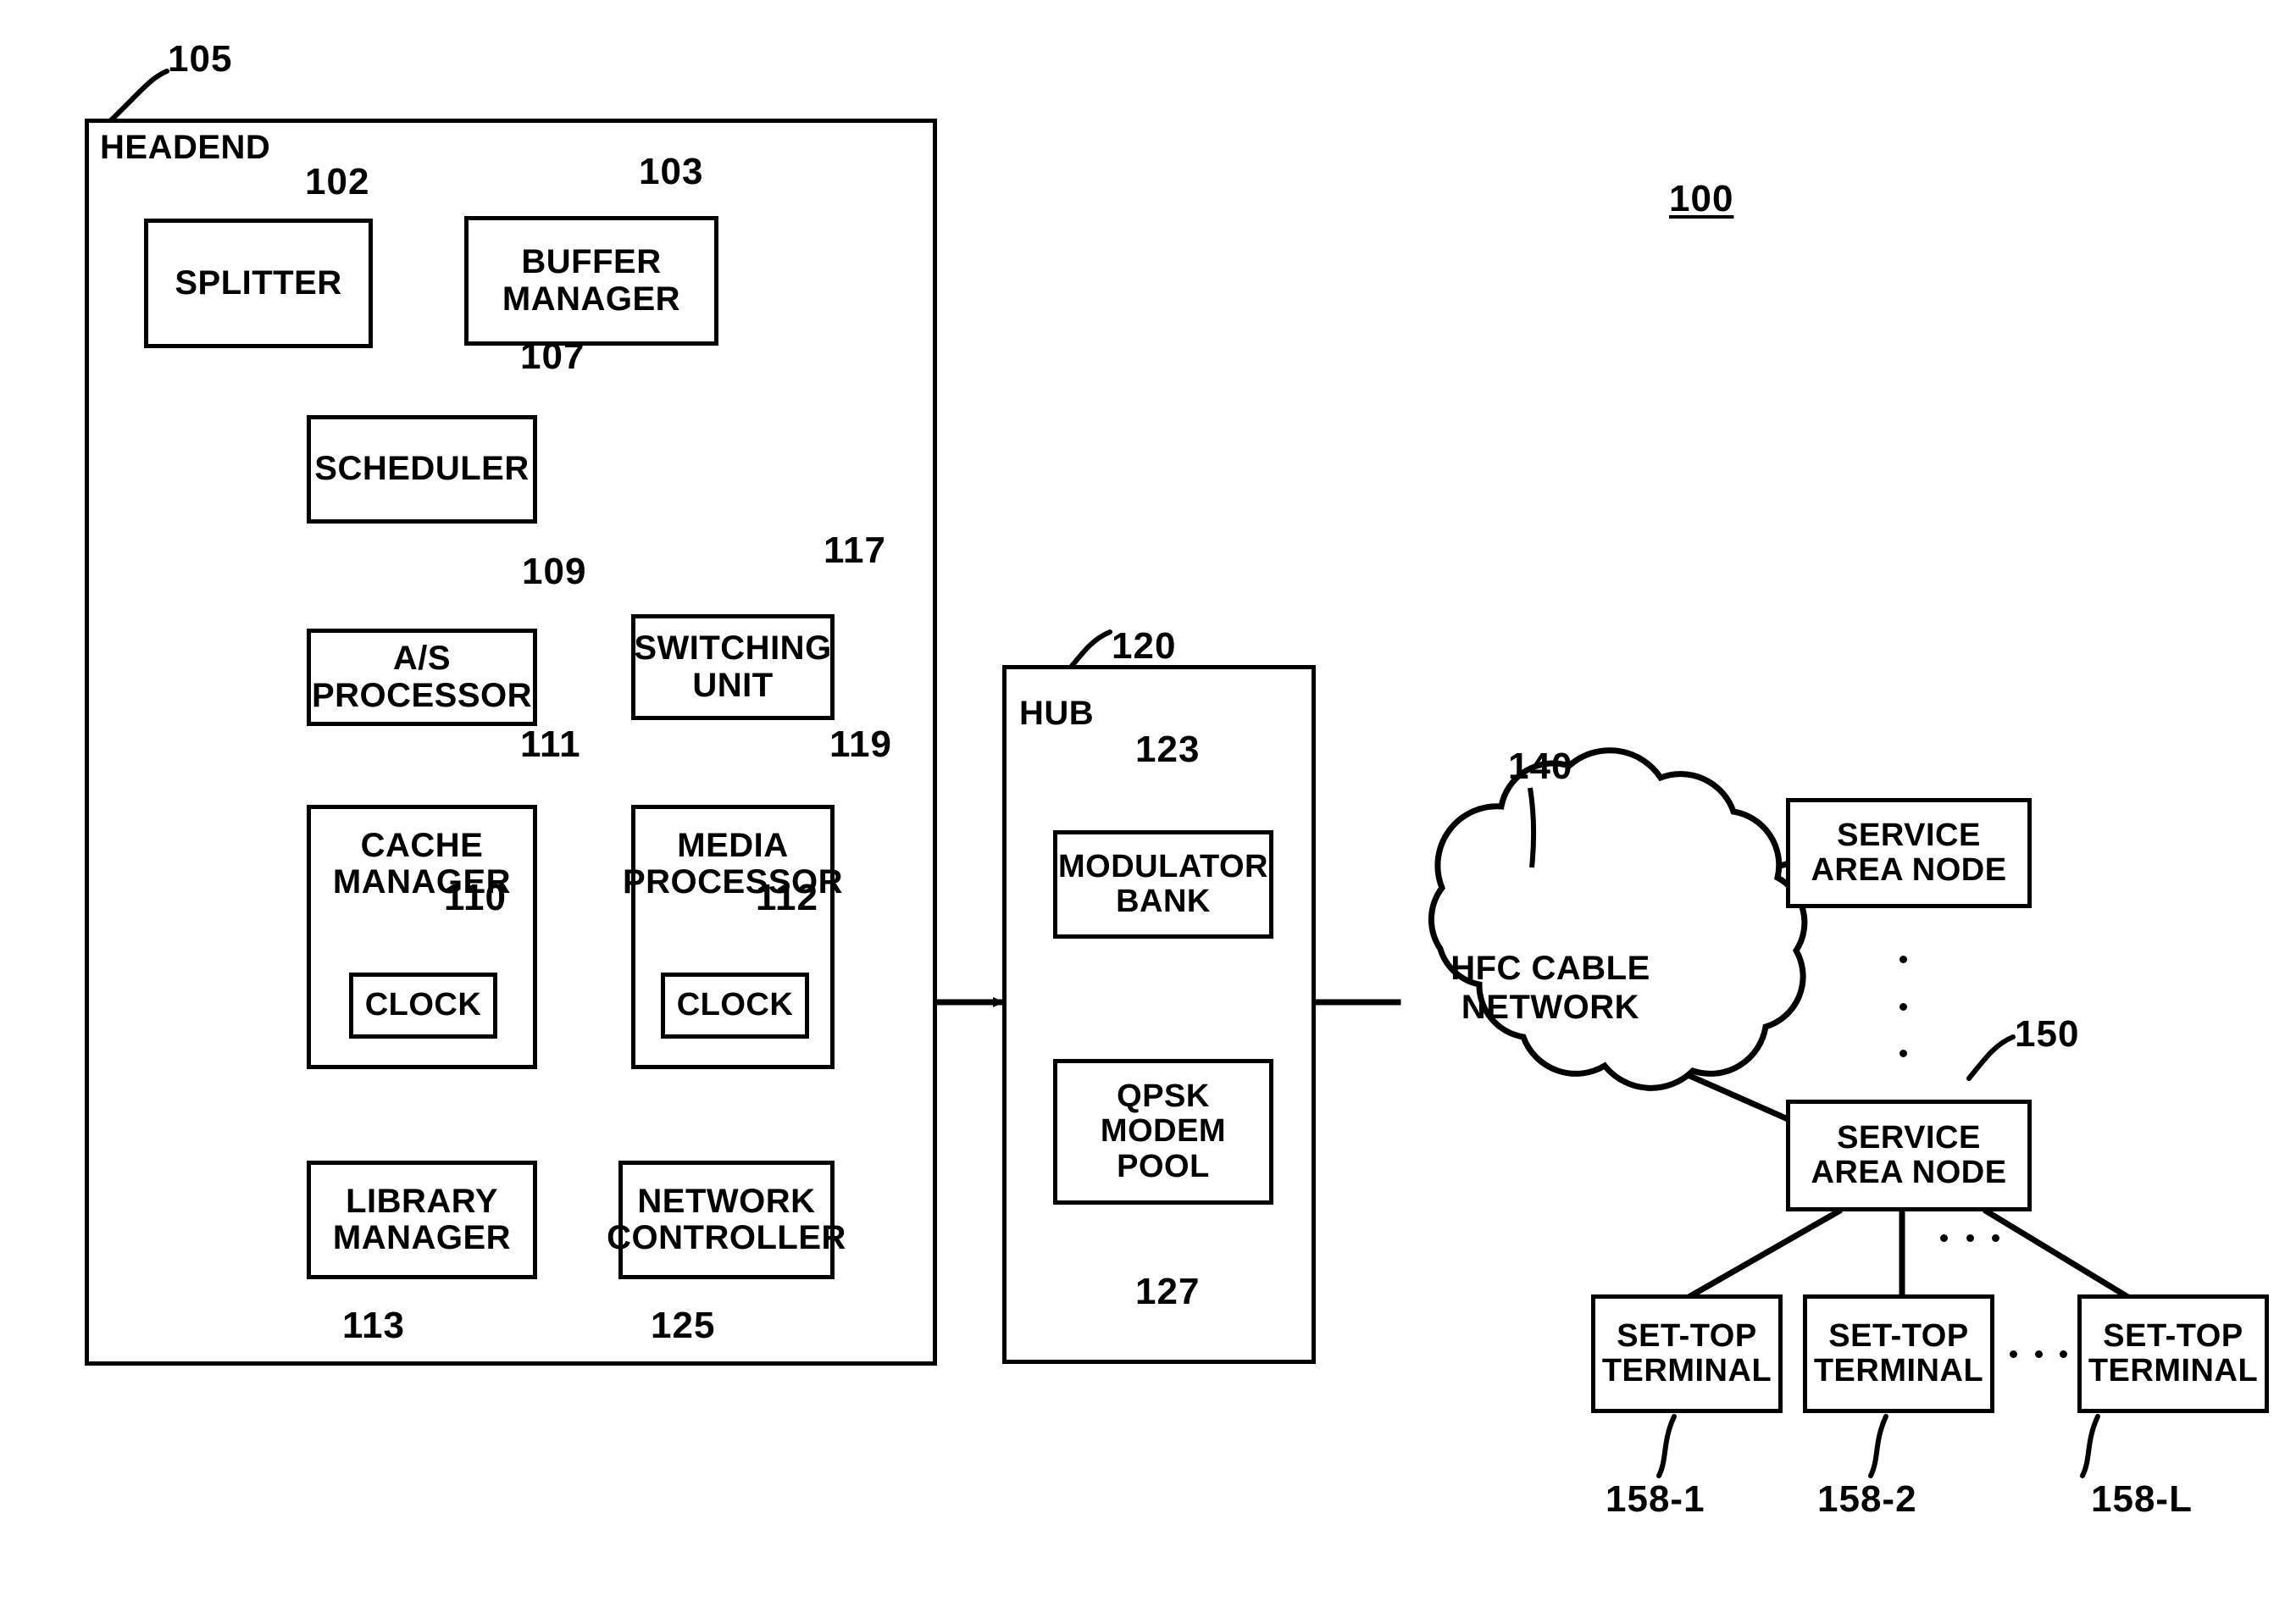  What do you see at coordinates (1898, 1371) in the screenshot?
I see `set-top-terminal-2-line2: TERMINAL` at bounding box center [1898, 1371].